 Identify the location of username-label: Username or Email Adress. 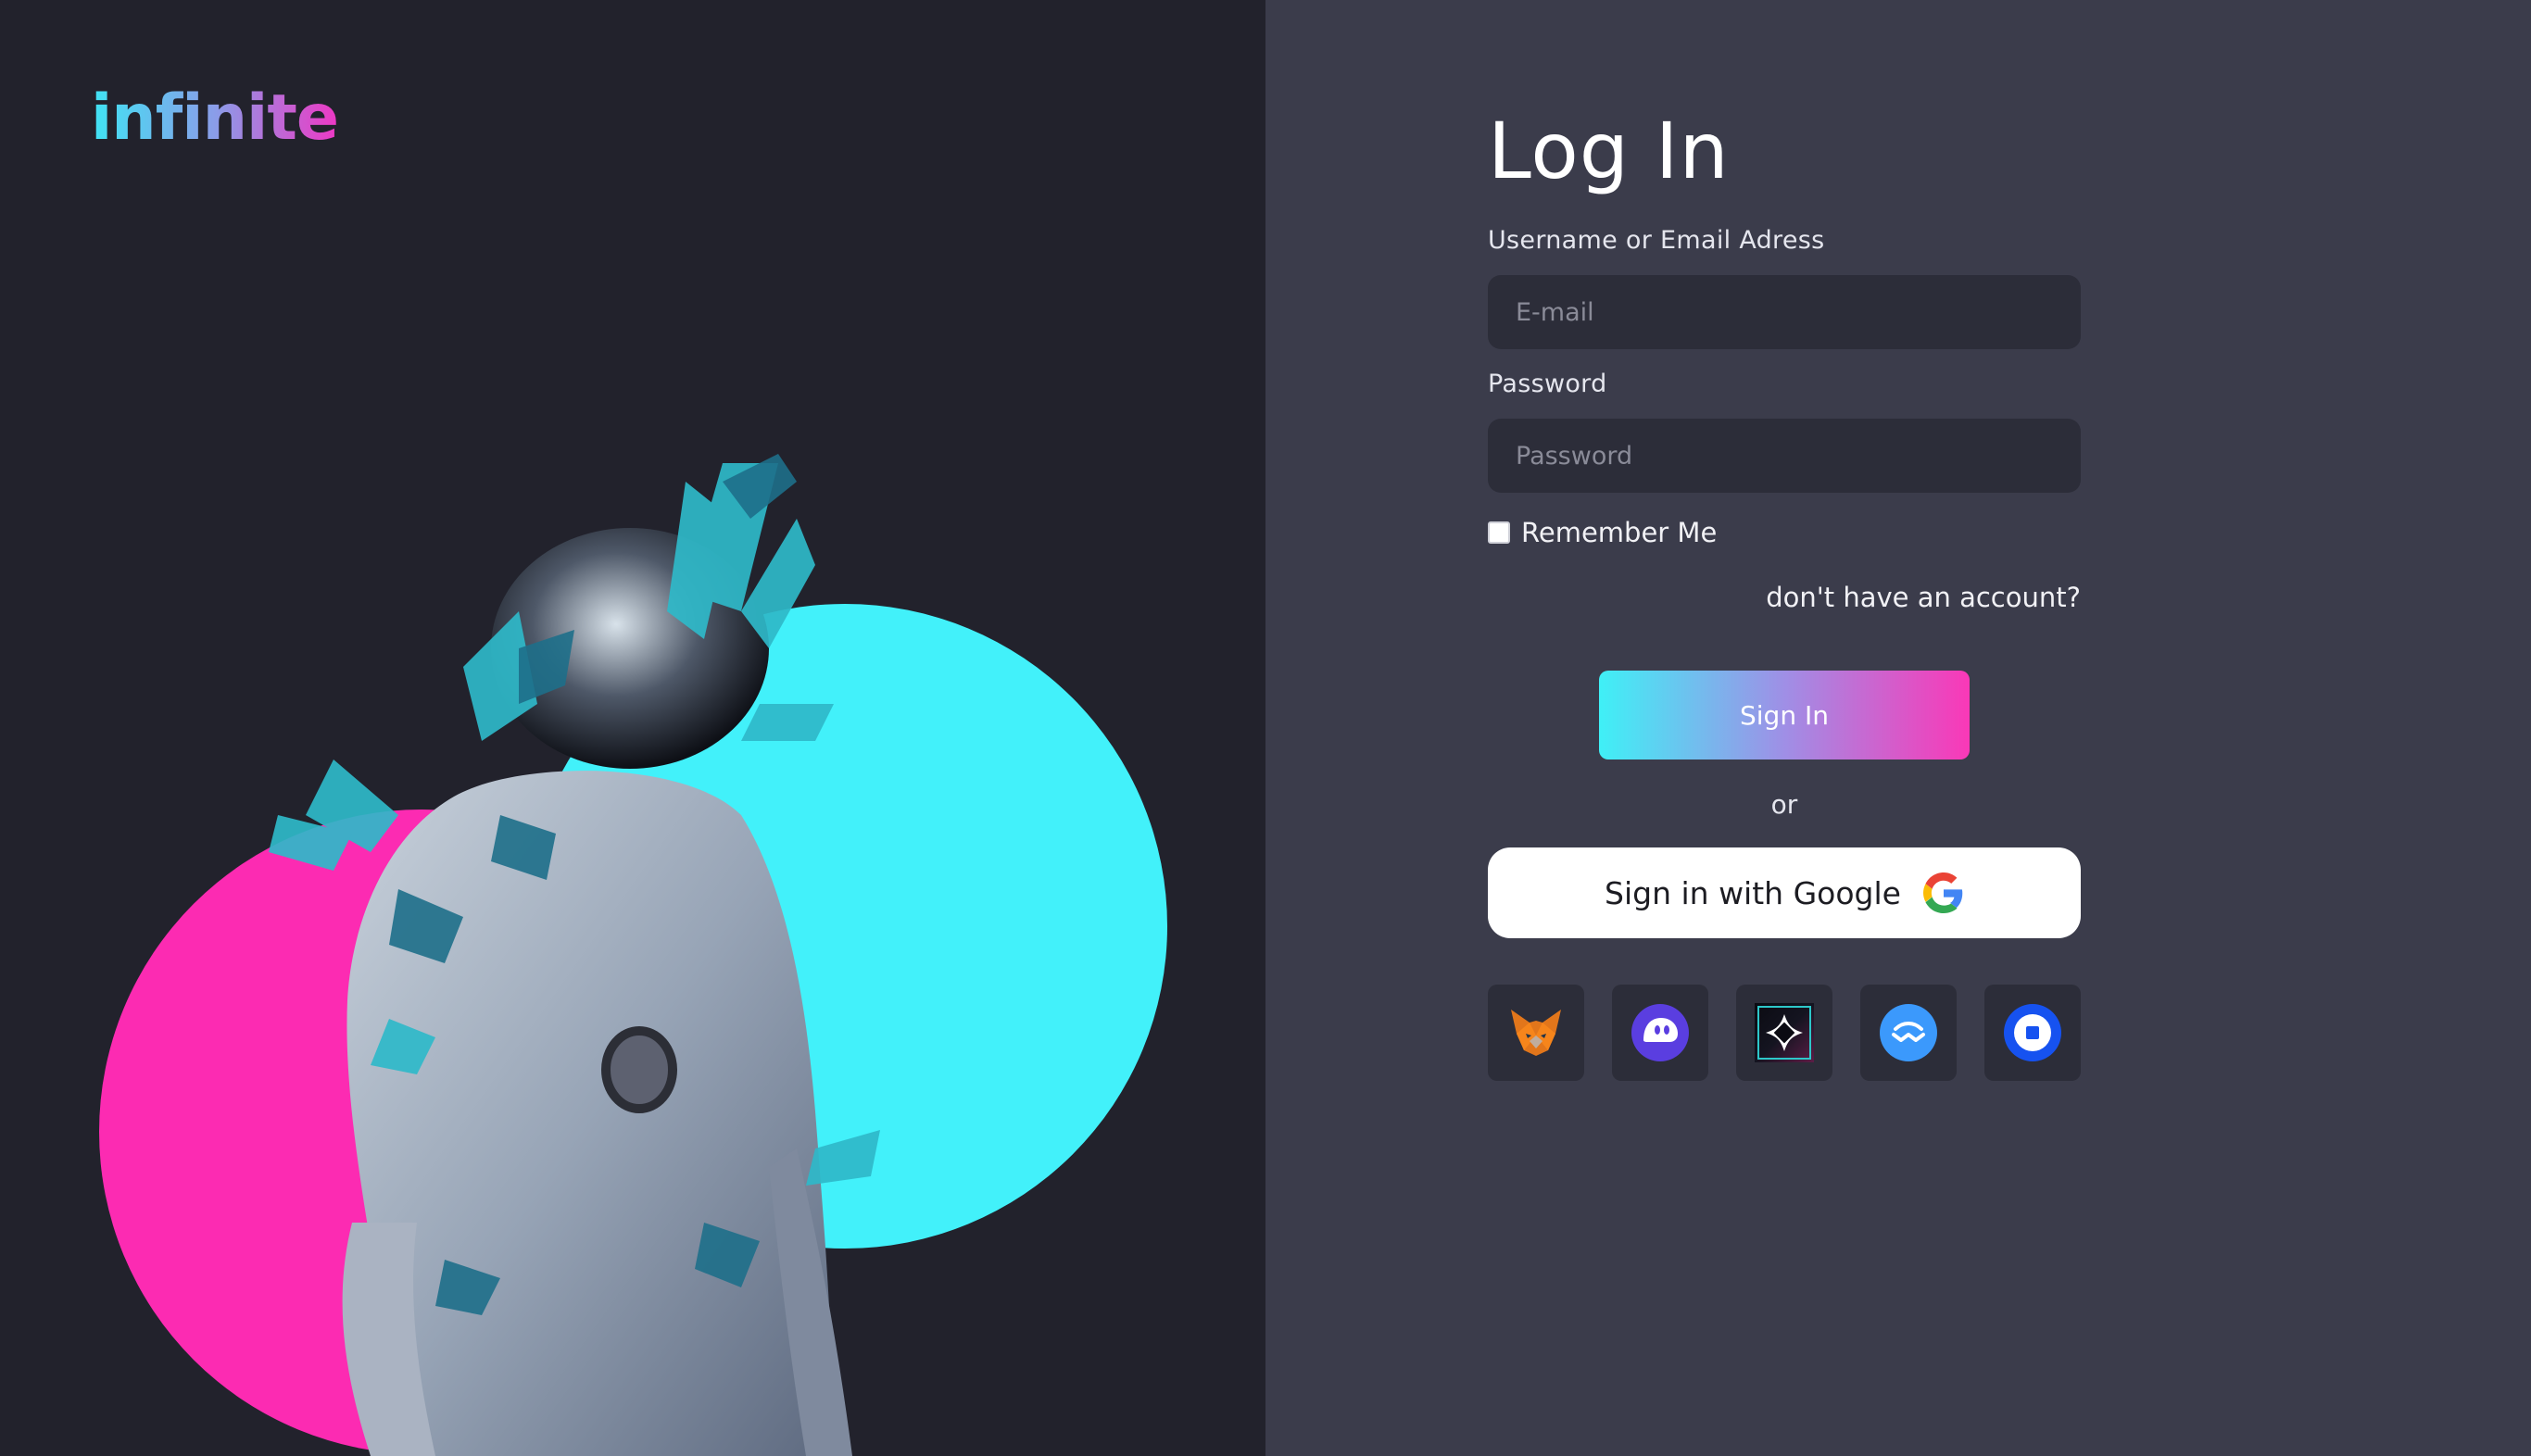
(1656, 240).